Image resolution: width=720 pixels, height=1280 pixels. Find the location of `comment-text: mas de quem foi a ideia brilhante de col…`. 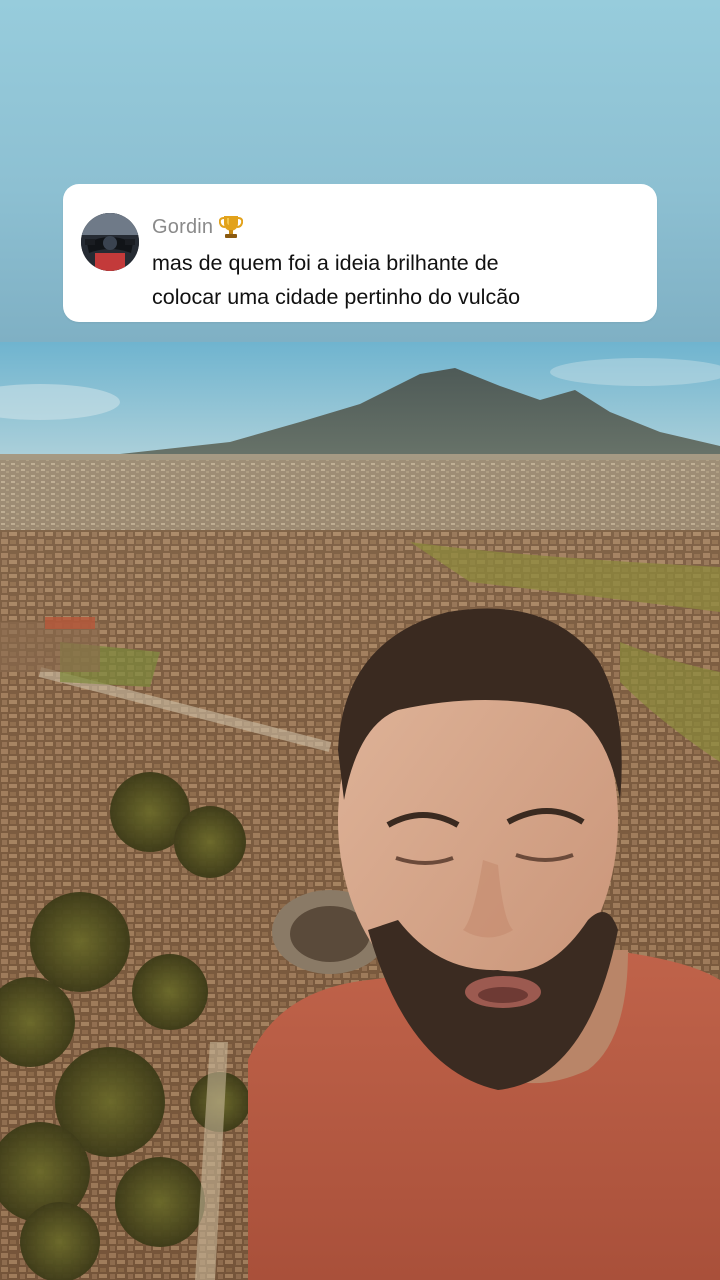

comment-text: mas de quem foi a ideia brilhante de col… is located at coordinates (397, 280).